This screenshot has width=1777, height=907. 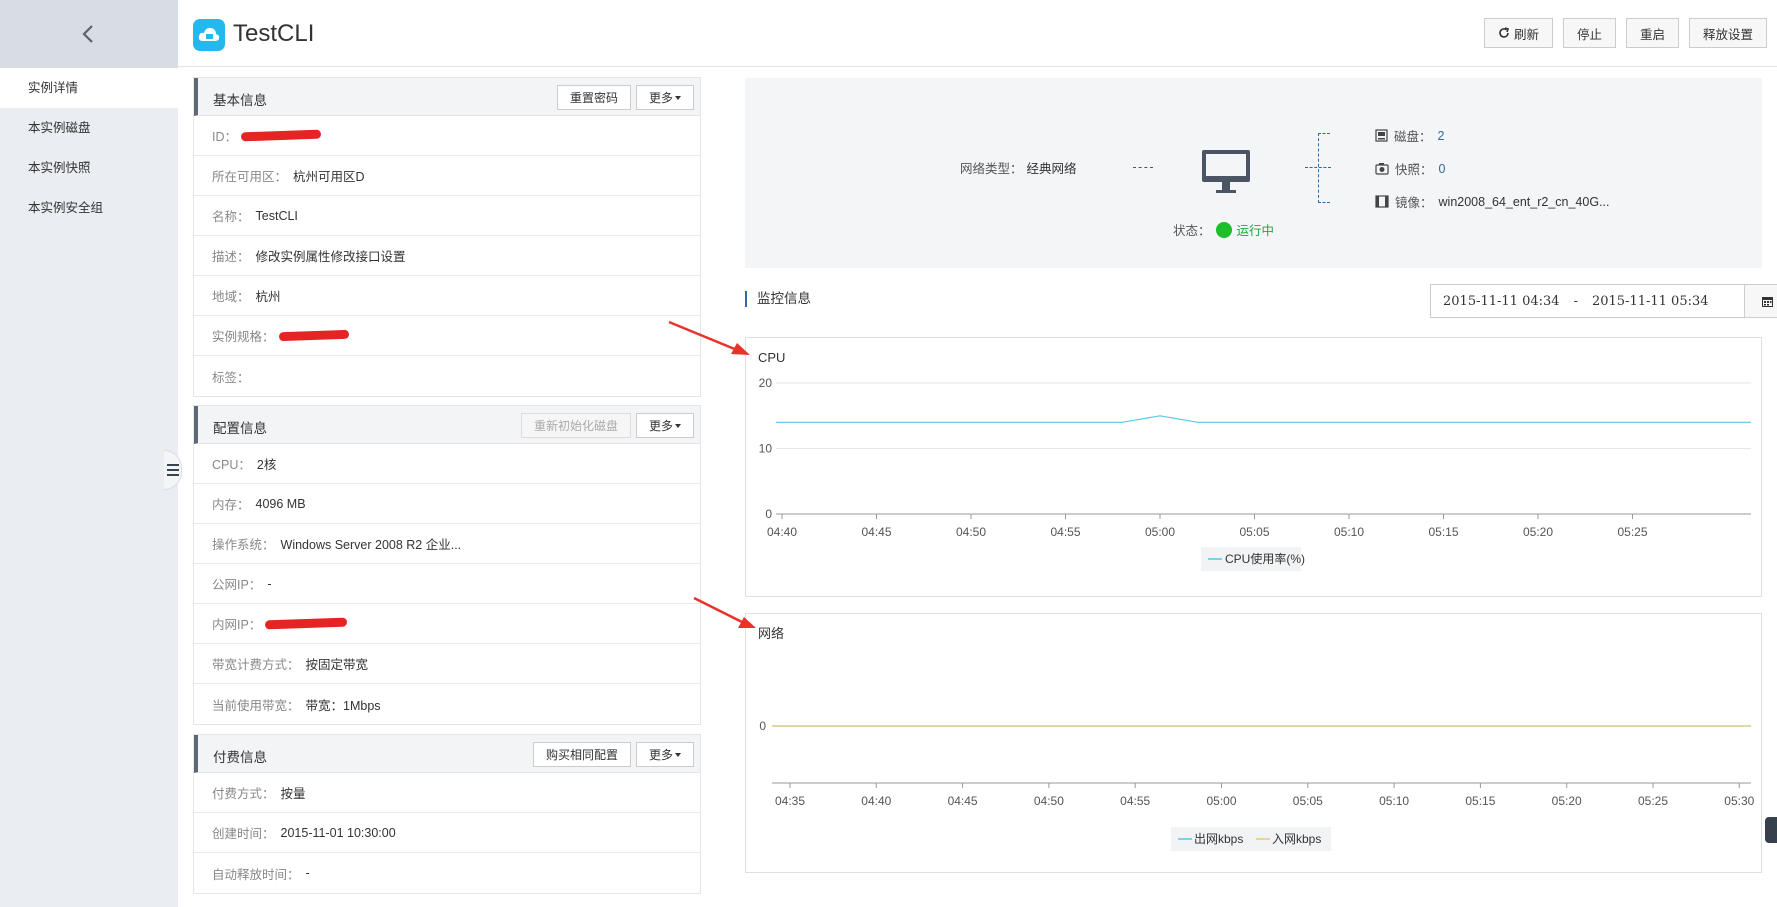 I want to click on x-tick-label: 05:10, so click(x=1394, y=801).